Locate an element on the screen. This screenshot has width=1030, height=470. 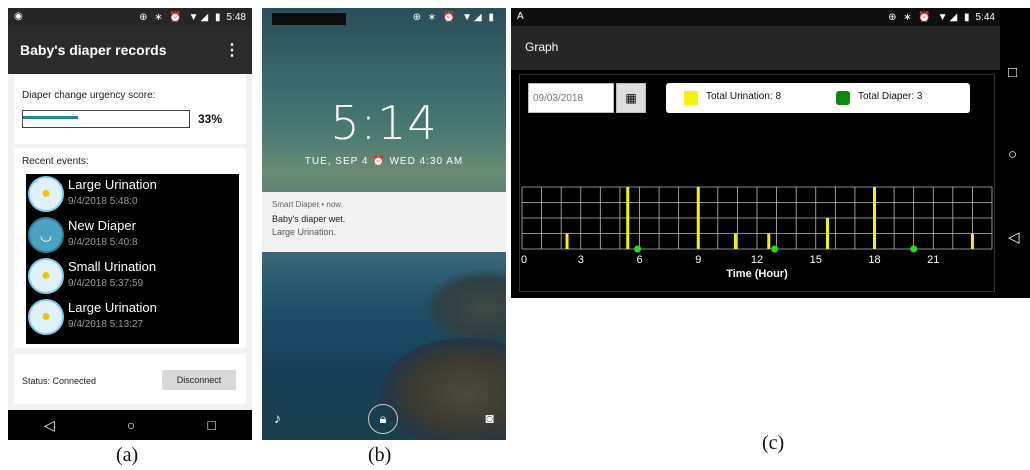
connection-status: Status: Connected is located at coordinates (59, 381).